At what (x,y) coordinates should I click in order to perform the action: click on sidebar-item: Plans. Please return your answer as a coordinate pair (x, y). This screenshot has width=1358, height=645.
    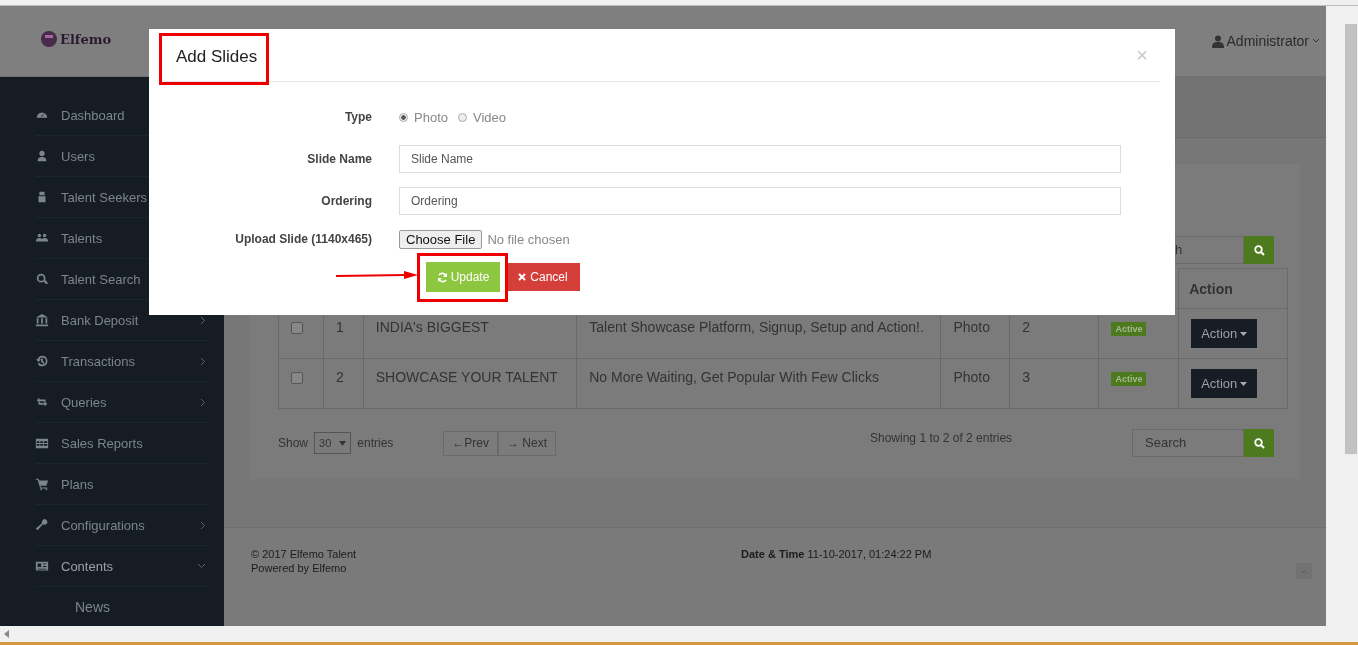
    Looking at the image, I should click on (122, 484).